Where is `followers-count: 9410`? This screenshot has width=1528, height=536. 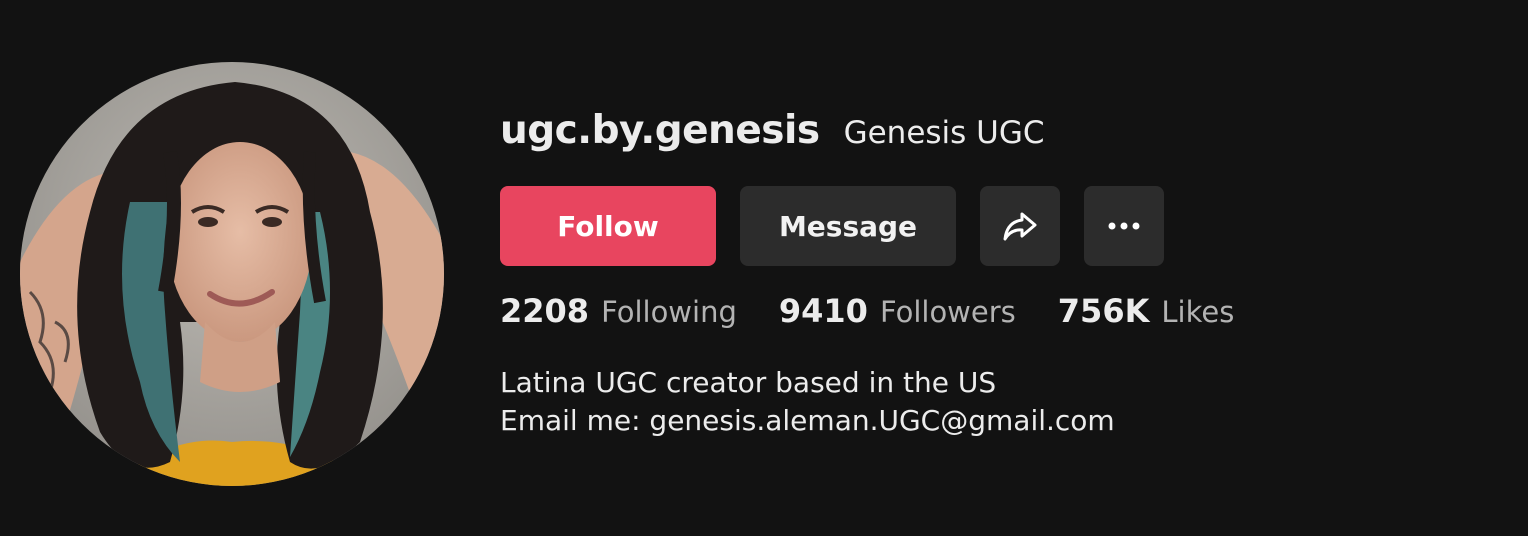 followers-count: 9410 is located at coordinates (823, 311).